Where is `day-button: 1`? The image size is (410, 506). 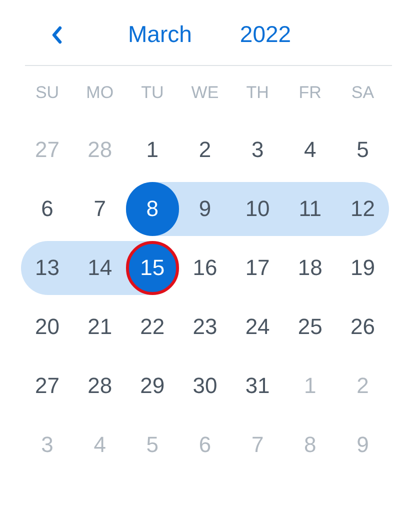
day-button: 1 is located at coordinates (152, 149).